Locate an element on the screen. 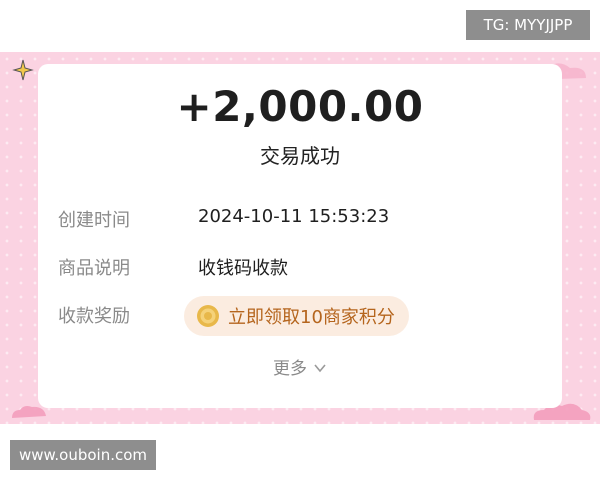 The image size is (600, 480). claim-points-text: 立即领取10商家积分 is located at coordinates (311, 317).